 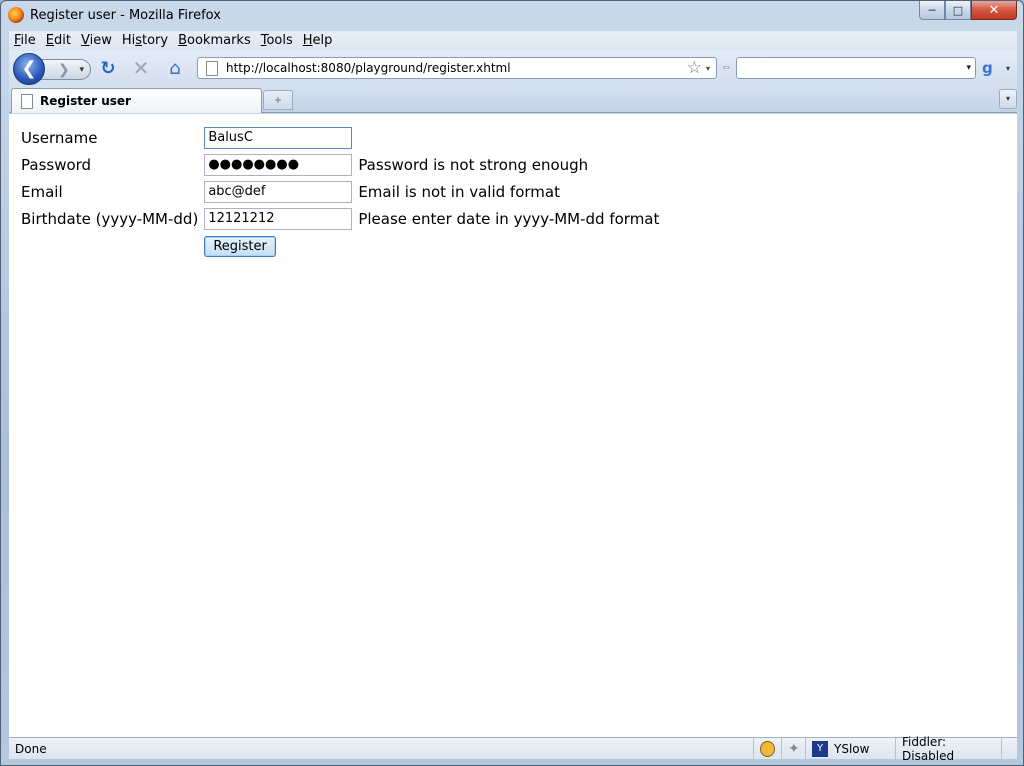 What do you see at coordinates (994, 10) in the screenshot?
I see `close-button: ✕` at bounding box center [994, 10].